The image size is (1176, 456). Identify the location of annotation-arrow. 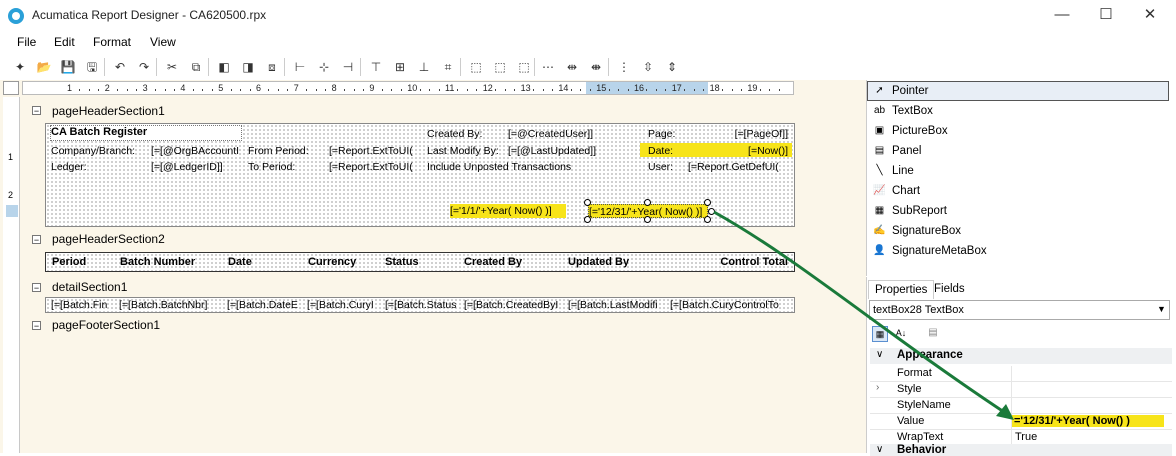
(863, 315).